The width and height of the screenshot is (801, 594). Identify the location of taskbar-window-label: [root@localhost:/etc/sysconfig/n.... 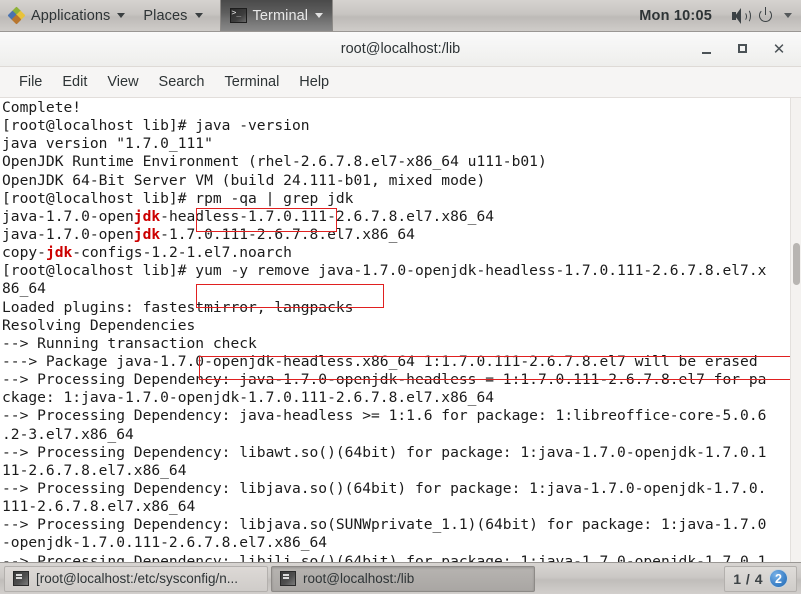
(137, 578).